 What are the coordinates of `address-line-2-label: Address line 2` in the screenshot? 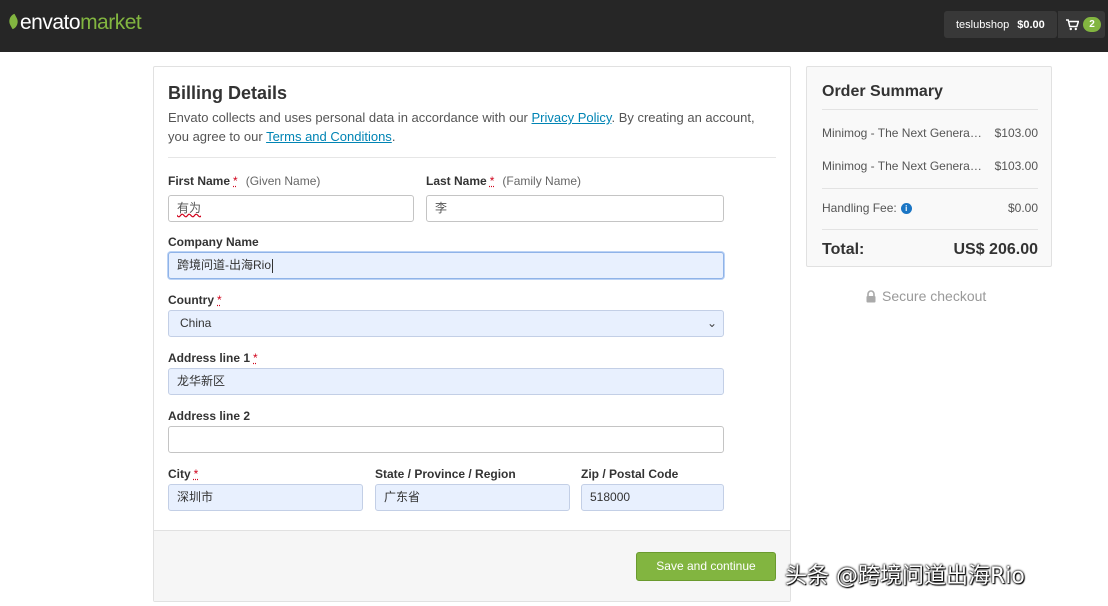 It's located at (209, 416).